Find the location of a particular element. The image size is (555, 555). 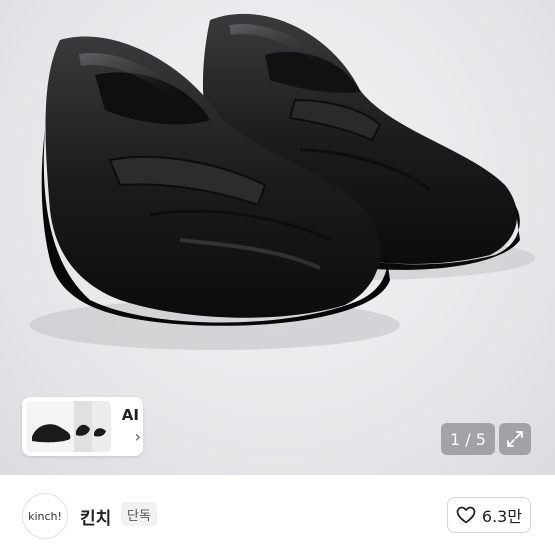

ai-preview-card: AI › is located at coordinates (82, 426).